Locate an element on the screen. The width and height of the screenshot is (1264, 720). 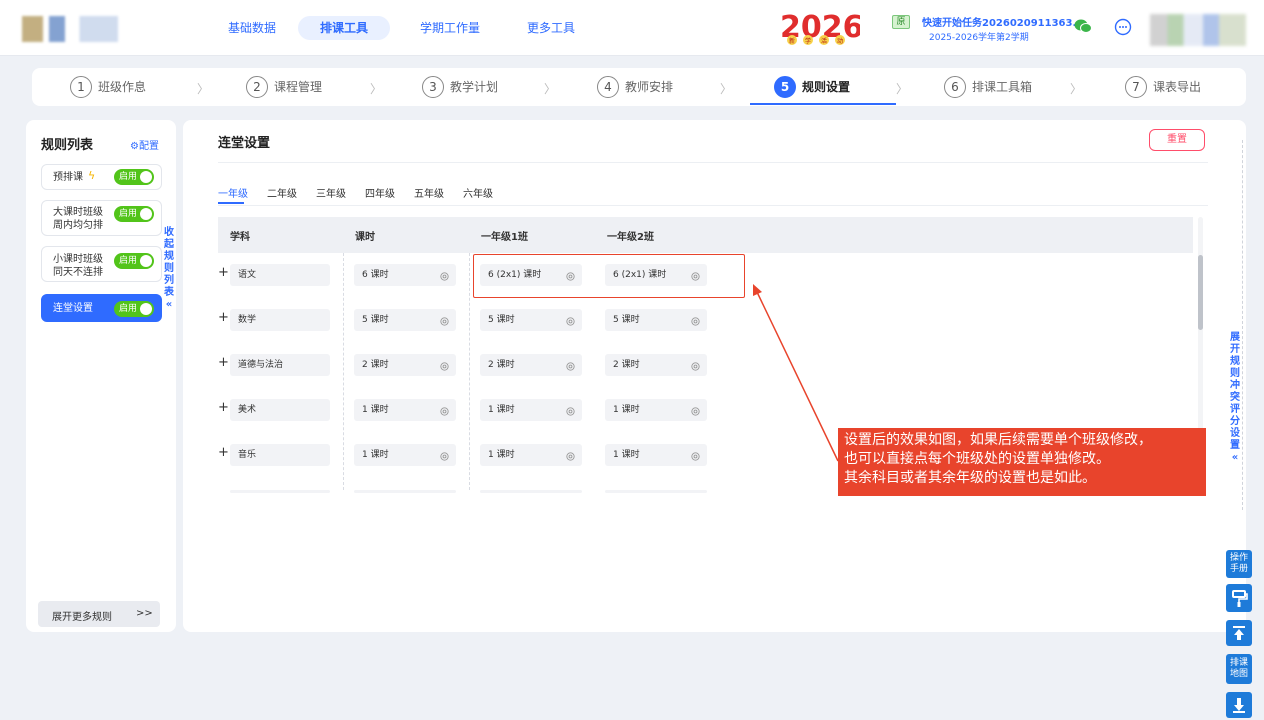
column-header: 学科 is located at coordinates (240, 237).